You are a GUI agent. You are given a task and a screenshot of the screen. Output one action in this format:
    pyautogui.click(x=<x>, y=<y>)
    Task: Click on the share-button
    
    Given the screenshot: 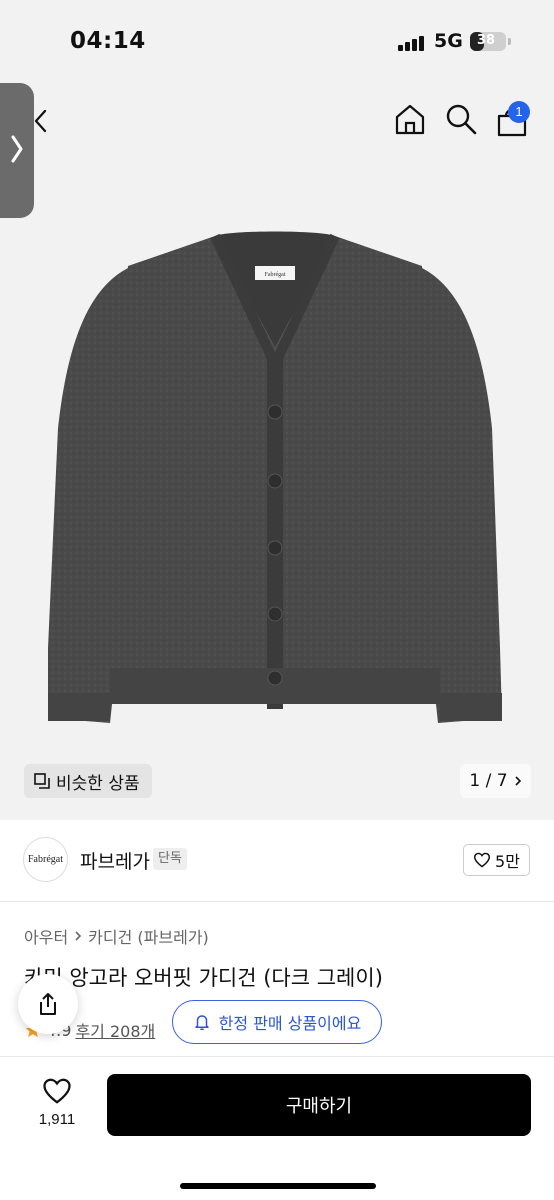 What is the action you would take?
    pyautogui.click(x=48, y=1004)
    